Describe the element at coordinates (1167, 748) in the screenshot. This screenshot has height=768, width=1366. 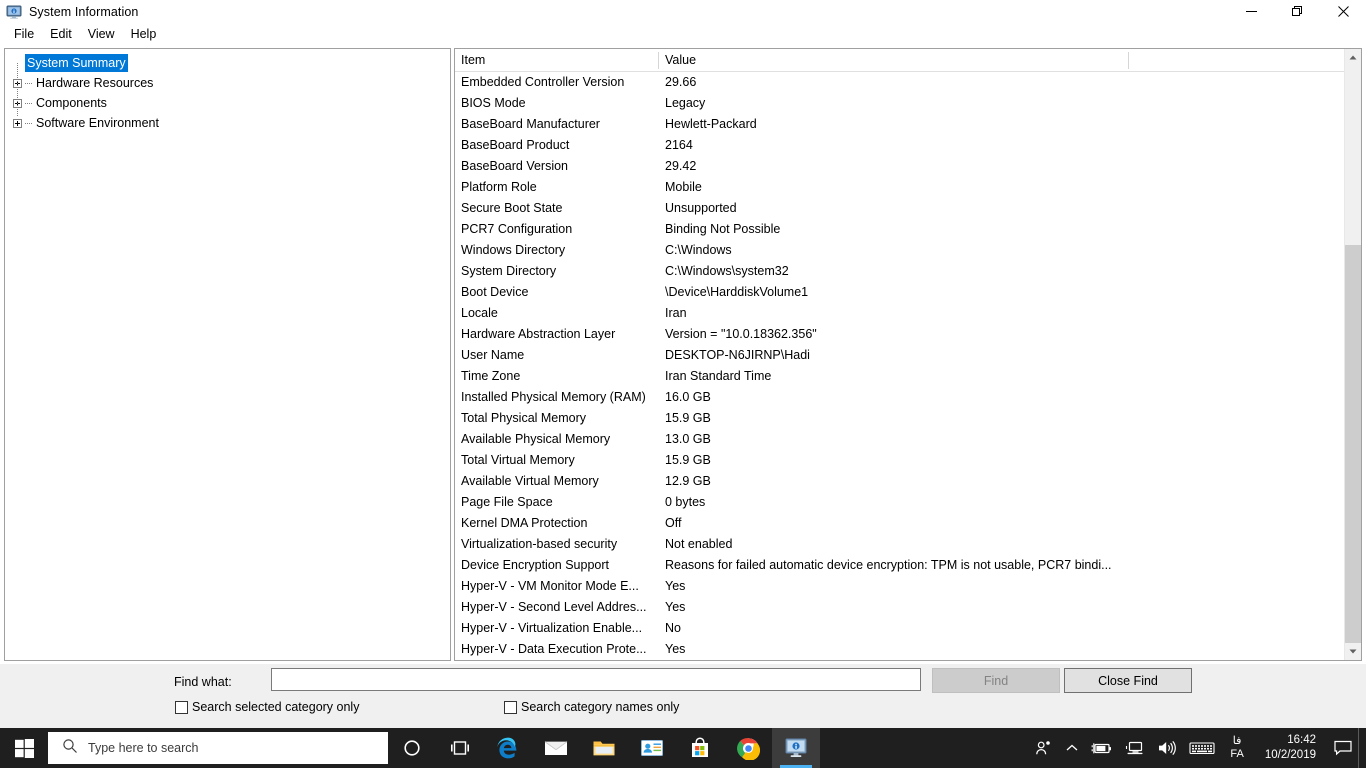
I see `volume-icon` at that location.